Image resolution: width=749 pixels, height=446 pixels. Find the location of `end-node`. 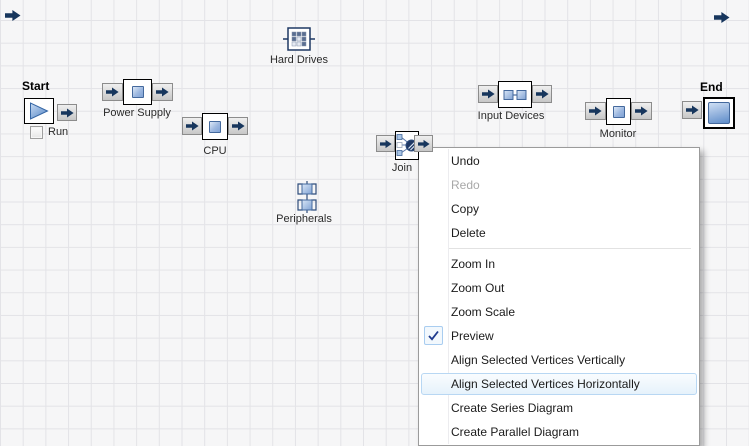

end-node is located at coordinates (719, 113).